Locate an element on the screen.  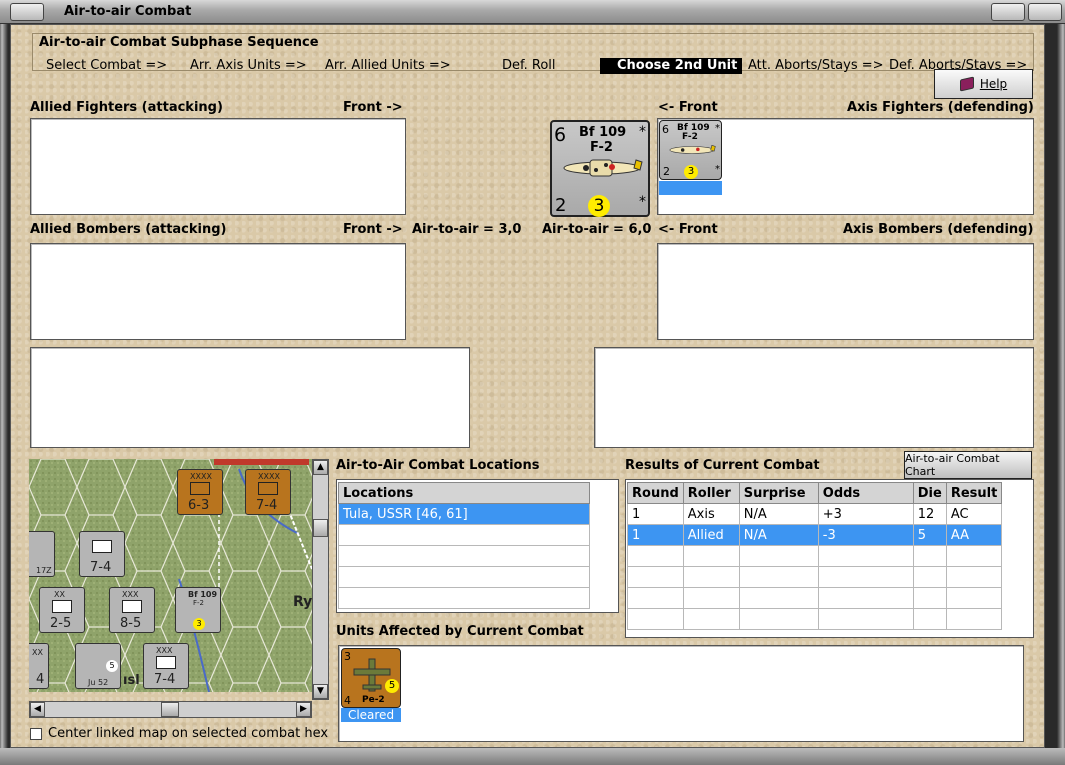
scroll-up-icon: ▲ is located at coordinates (320, 467).